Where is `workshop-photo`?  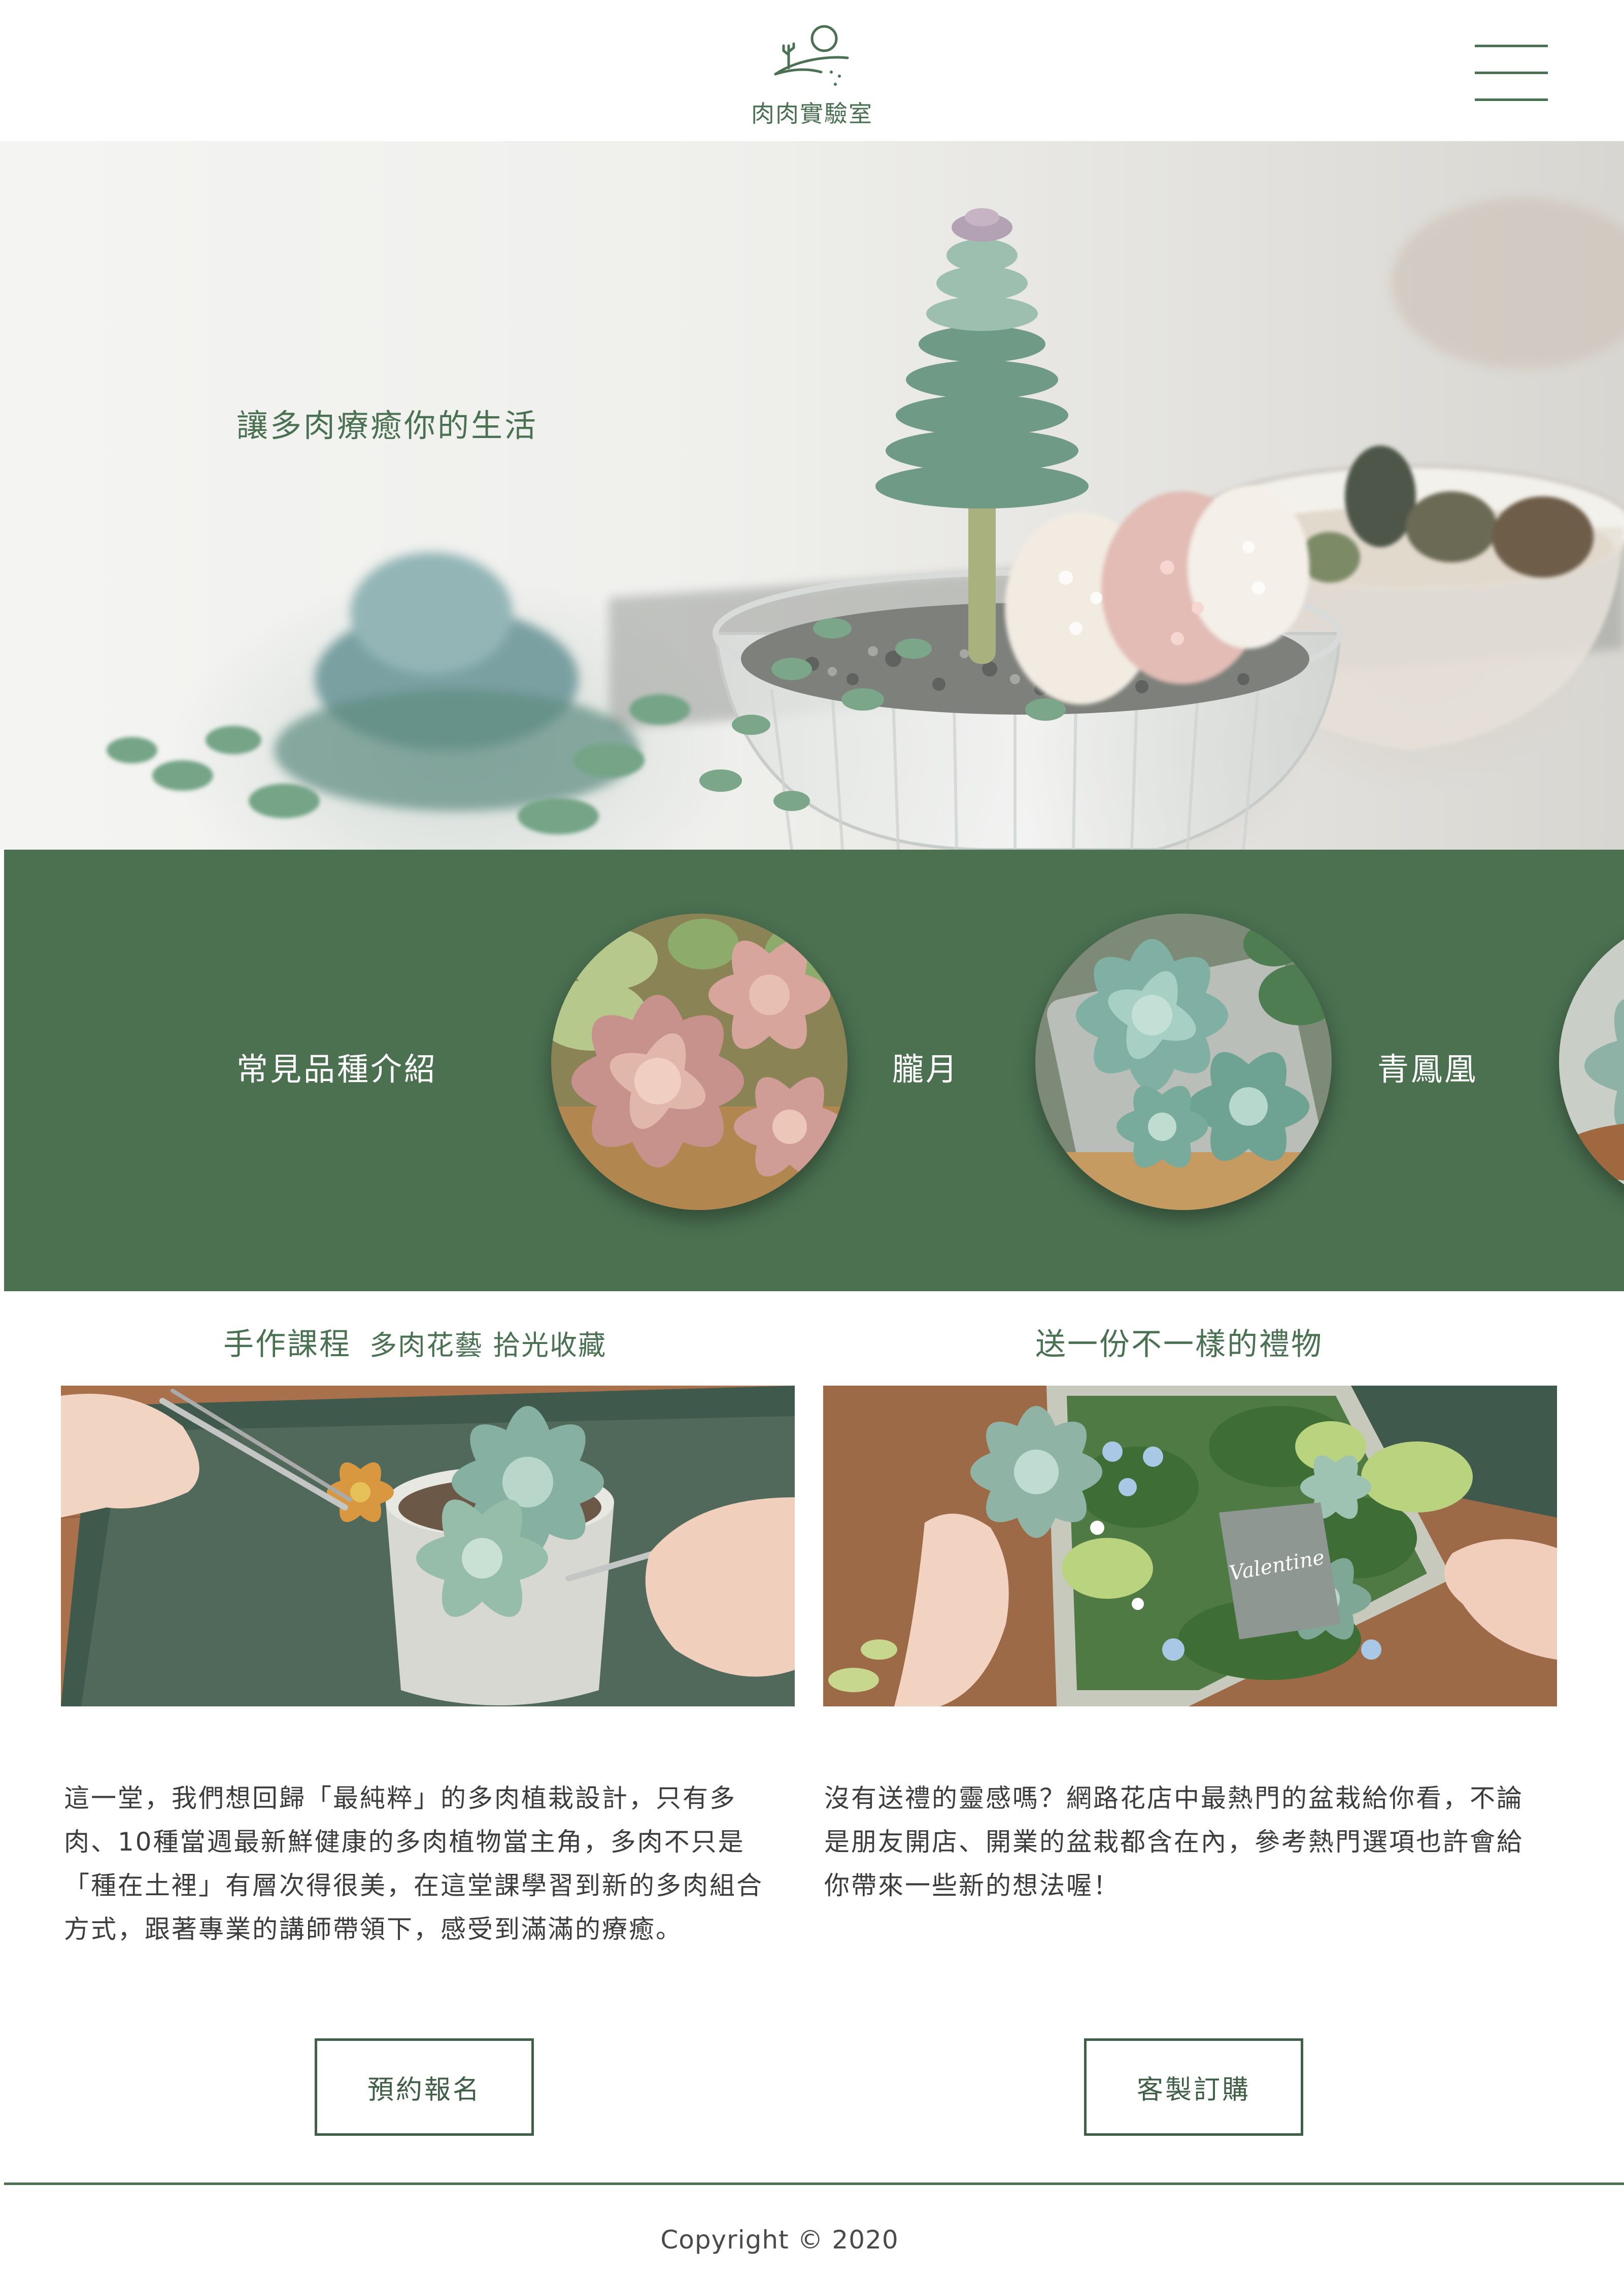
workshop-photo is located at coordinates (428, 1546).